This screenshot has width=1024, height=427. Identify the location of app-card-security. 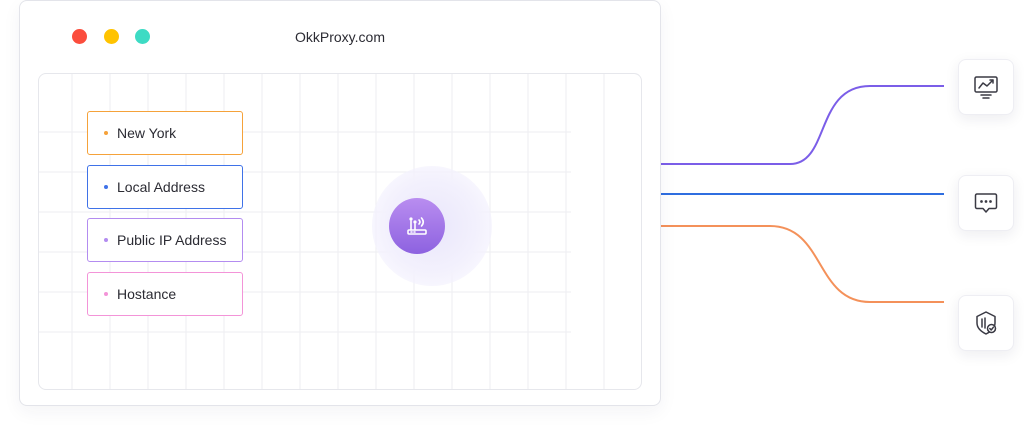
(986, 323).